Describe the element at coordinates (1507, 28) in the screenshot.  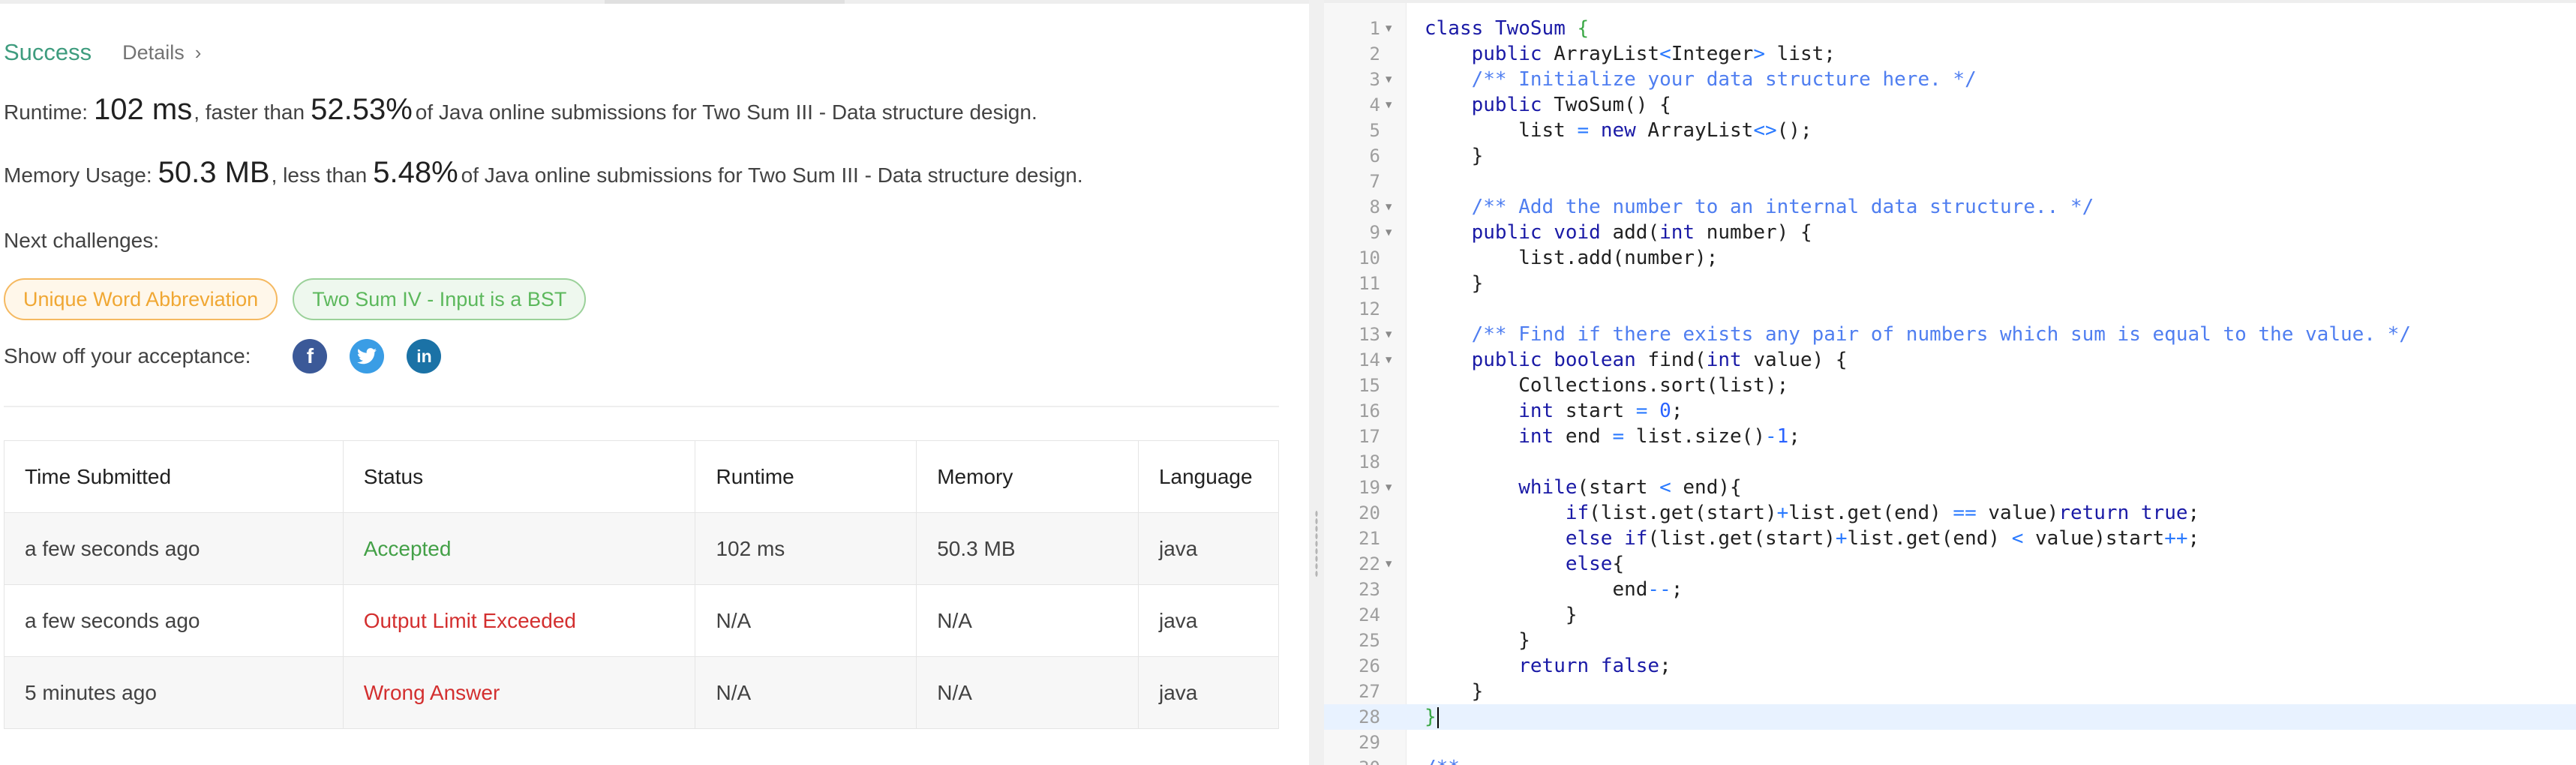
I see `code-text: class TwoSum {` at that location.